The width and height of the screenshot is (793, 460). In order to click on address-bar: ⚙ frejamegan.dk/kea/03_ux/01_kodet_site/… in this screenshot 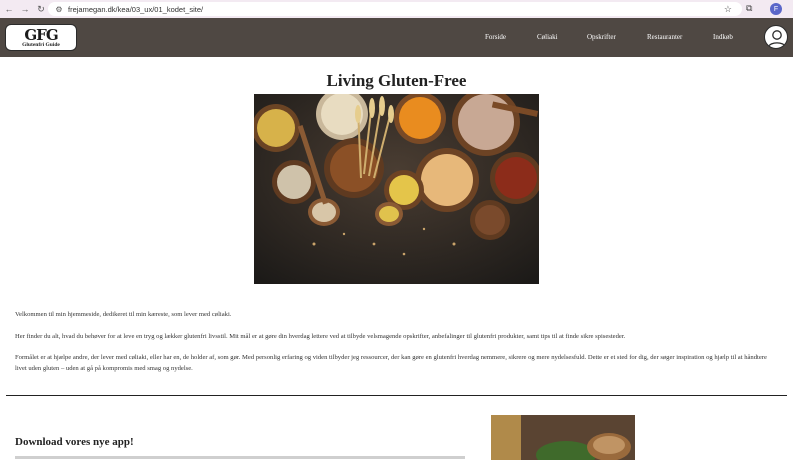, I will do `click(395, 9)`.